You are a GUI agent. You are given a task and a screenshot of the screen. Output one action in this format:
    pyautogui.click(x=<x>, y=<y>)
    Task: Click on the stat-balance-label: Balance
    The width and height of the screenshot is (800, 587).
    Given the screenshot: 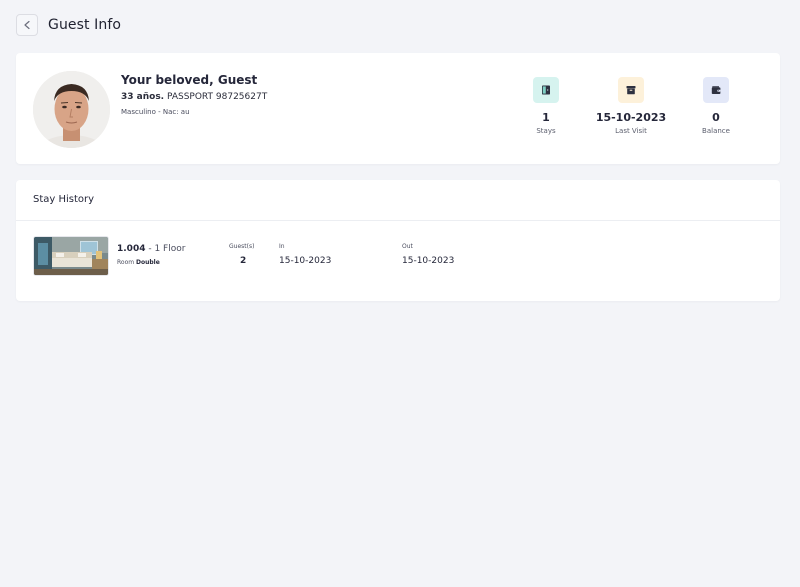 What is the action you would take?
    pyautogui.click(x=716, y=131)
    